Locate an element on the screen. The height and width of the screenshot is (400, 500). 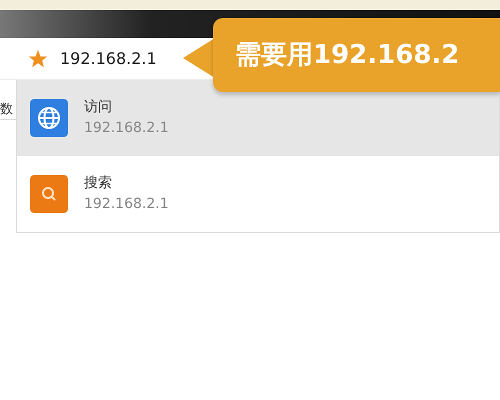
url-text: 192.168.2.1 is located at coordinates (108, 59).